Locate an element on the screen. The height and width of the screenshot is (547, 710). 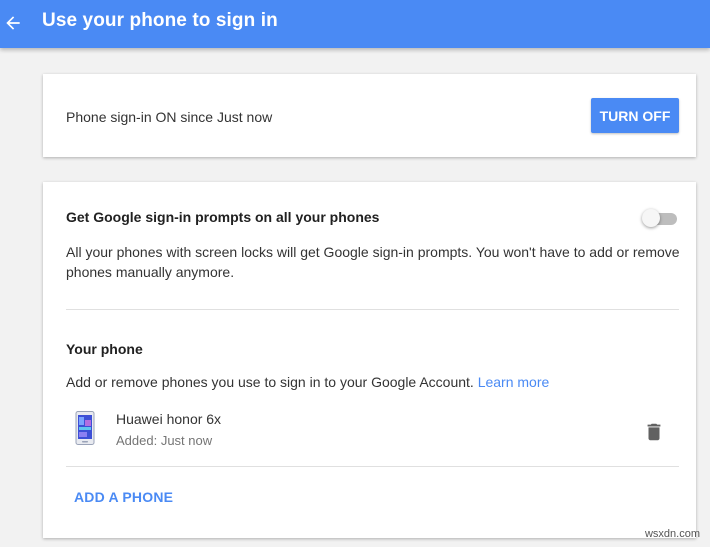
trash-icon is located at coordinates (654, 432).